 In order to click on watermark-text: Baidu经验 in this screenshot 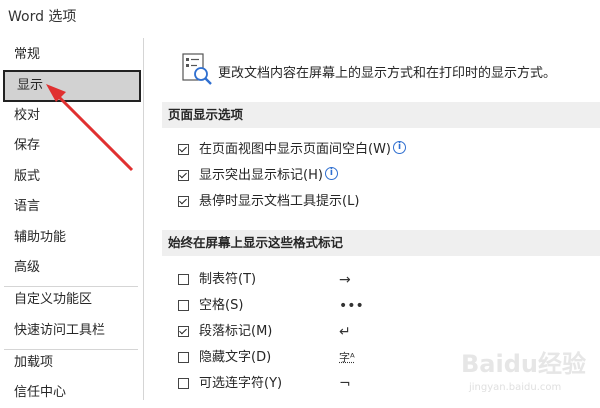, I will do `click(523, 364)`.